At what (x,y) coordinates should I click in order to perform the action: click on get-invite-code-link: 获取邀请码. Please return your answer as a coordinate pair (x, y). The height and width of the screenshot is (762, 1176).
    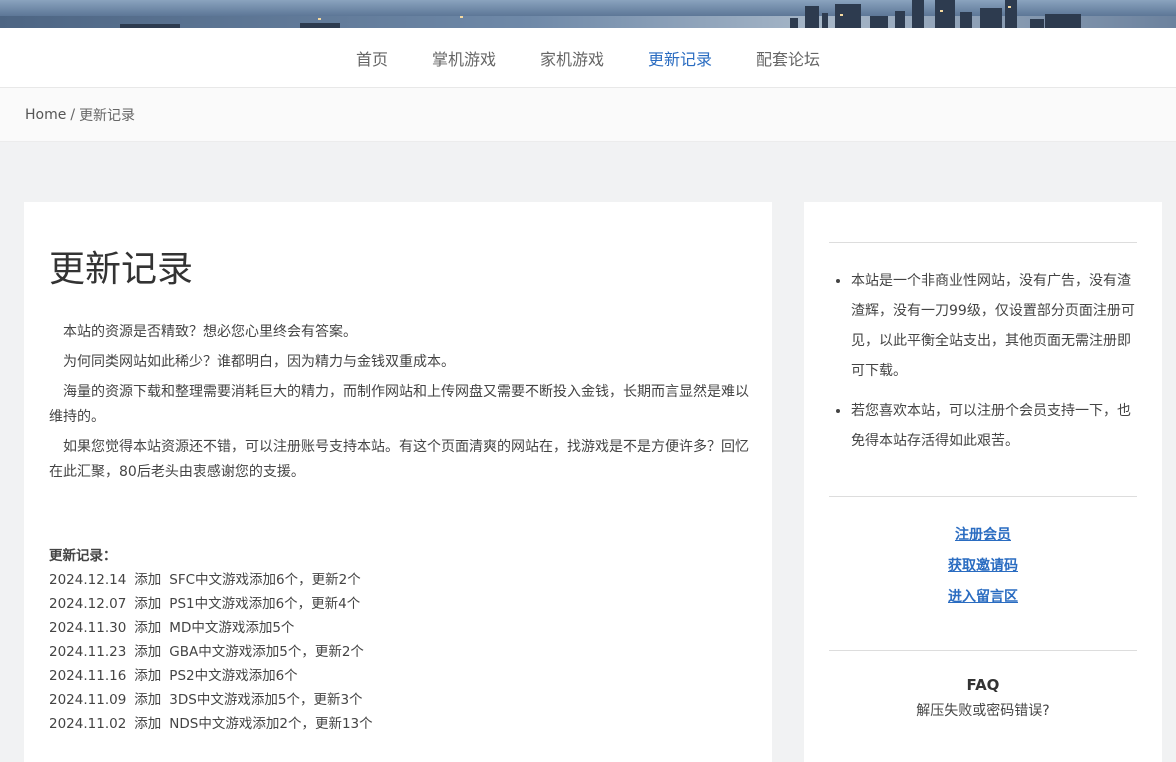
    Looking at the image, I should click on (983, 566).